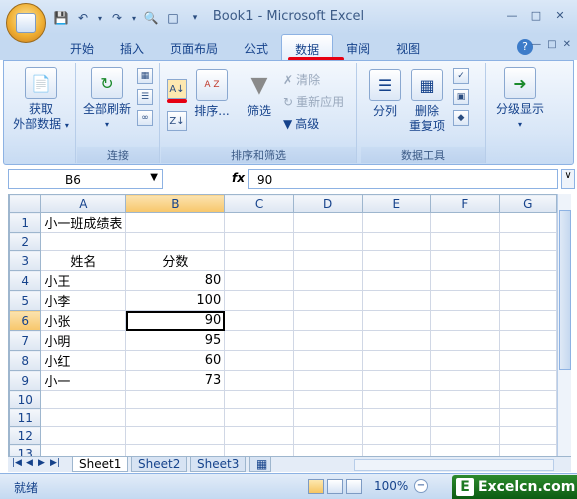 This screenshot has width=577, height=499. What do you see at coordinates (354, 486) in the screenshot?
I see `page-break-view-icon` at bounding box center [354, 486].